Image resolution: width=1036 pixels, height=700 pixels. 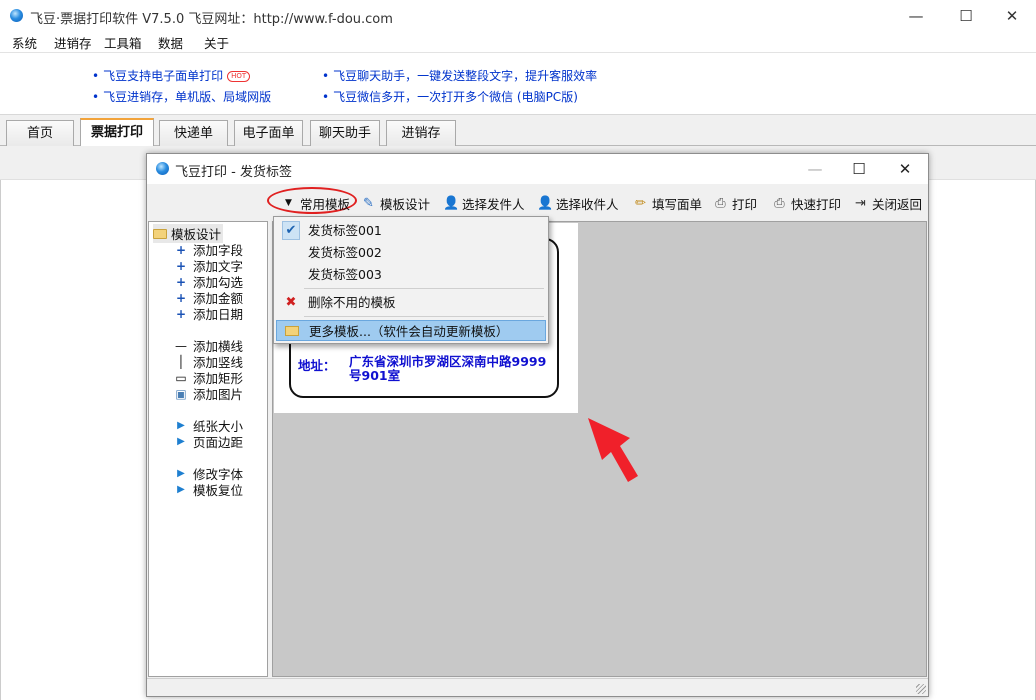 I want to click on print-button: ⎙ 打印, so click(x=735, y=203).